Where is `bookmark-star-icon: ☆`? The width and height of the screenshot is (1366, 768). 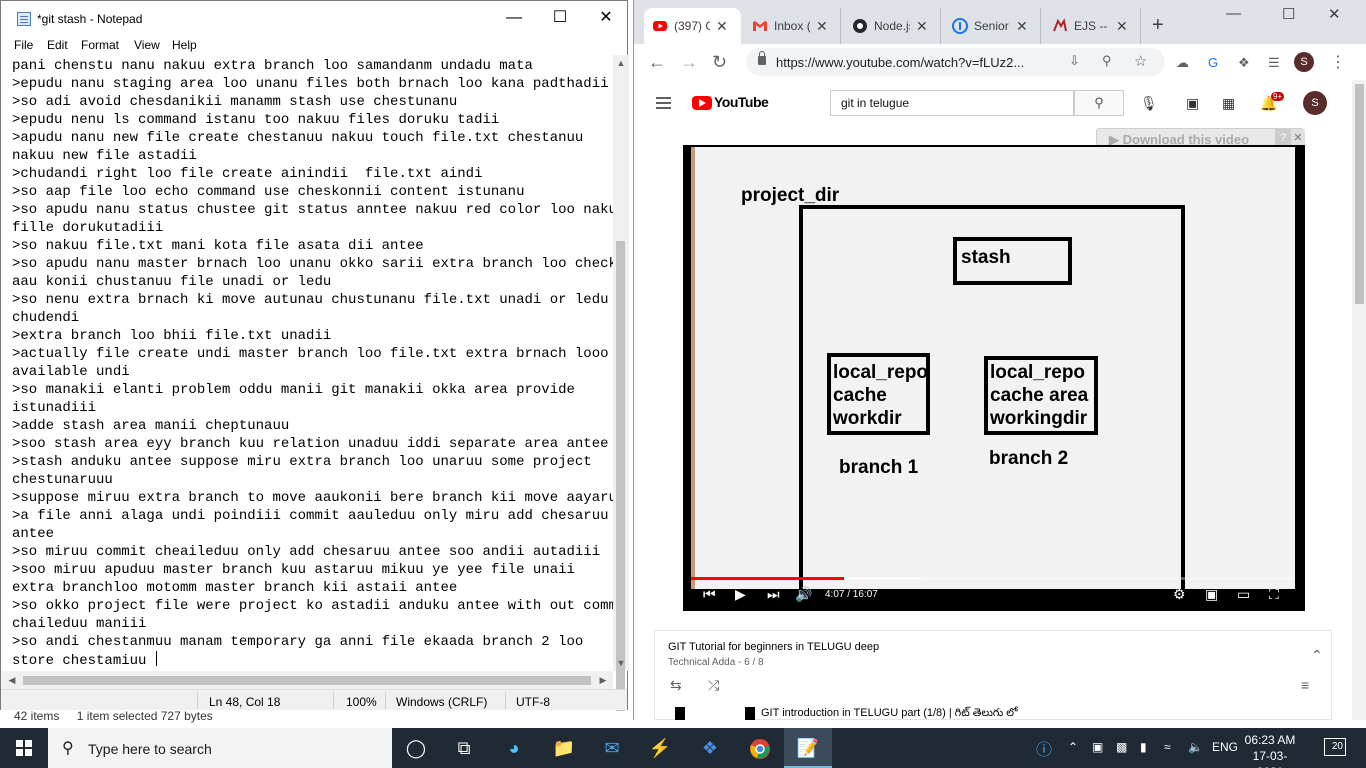
bookmark-star-icon: ☆ is located at coordinates (1140, 61).